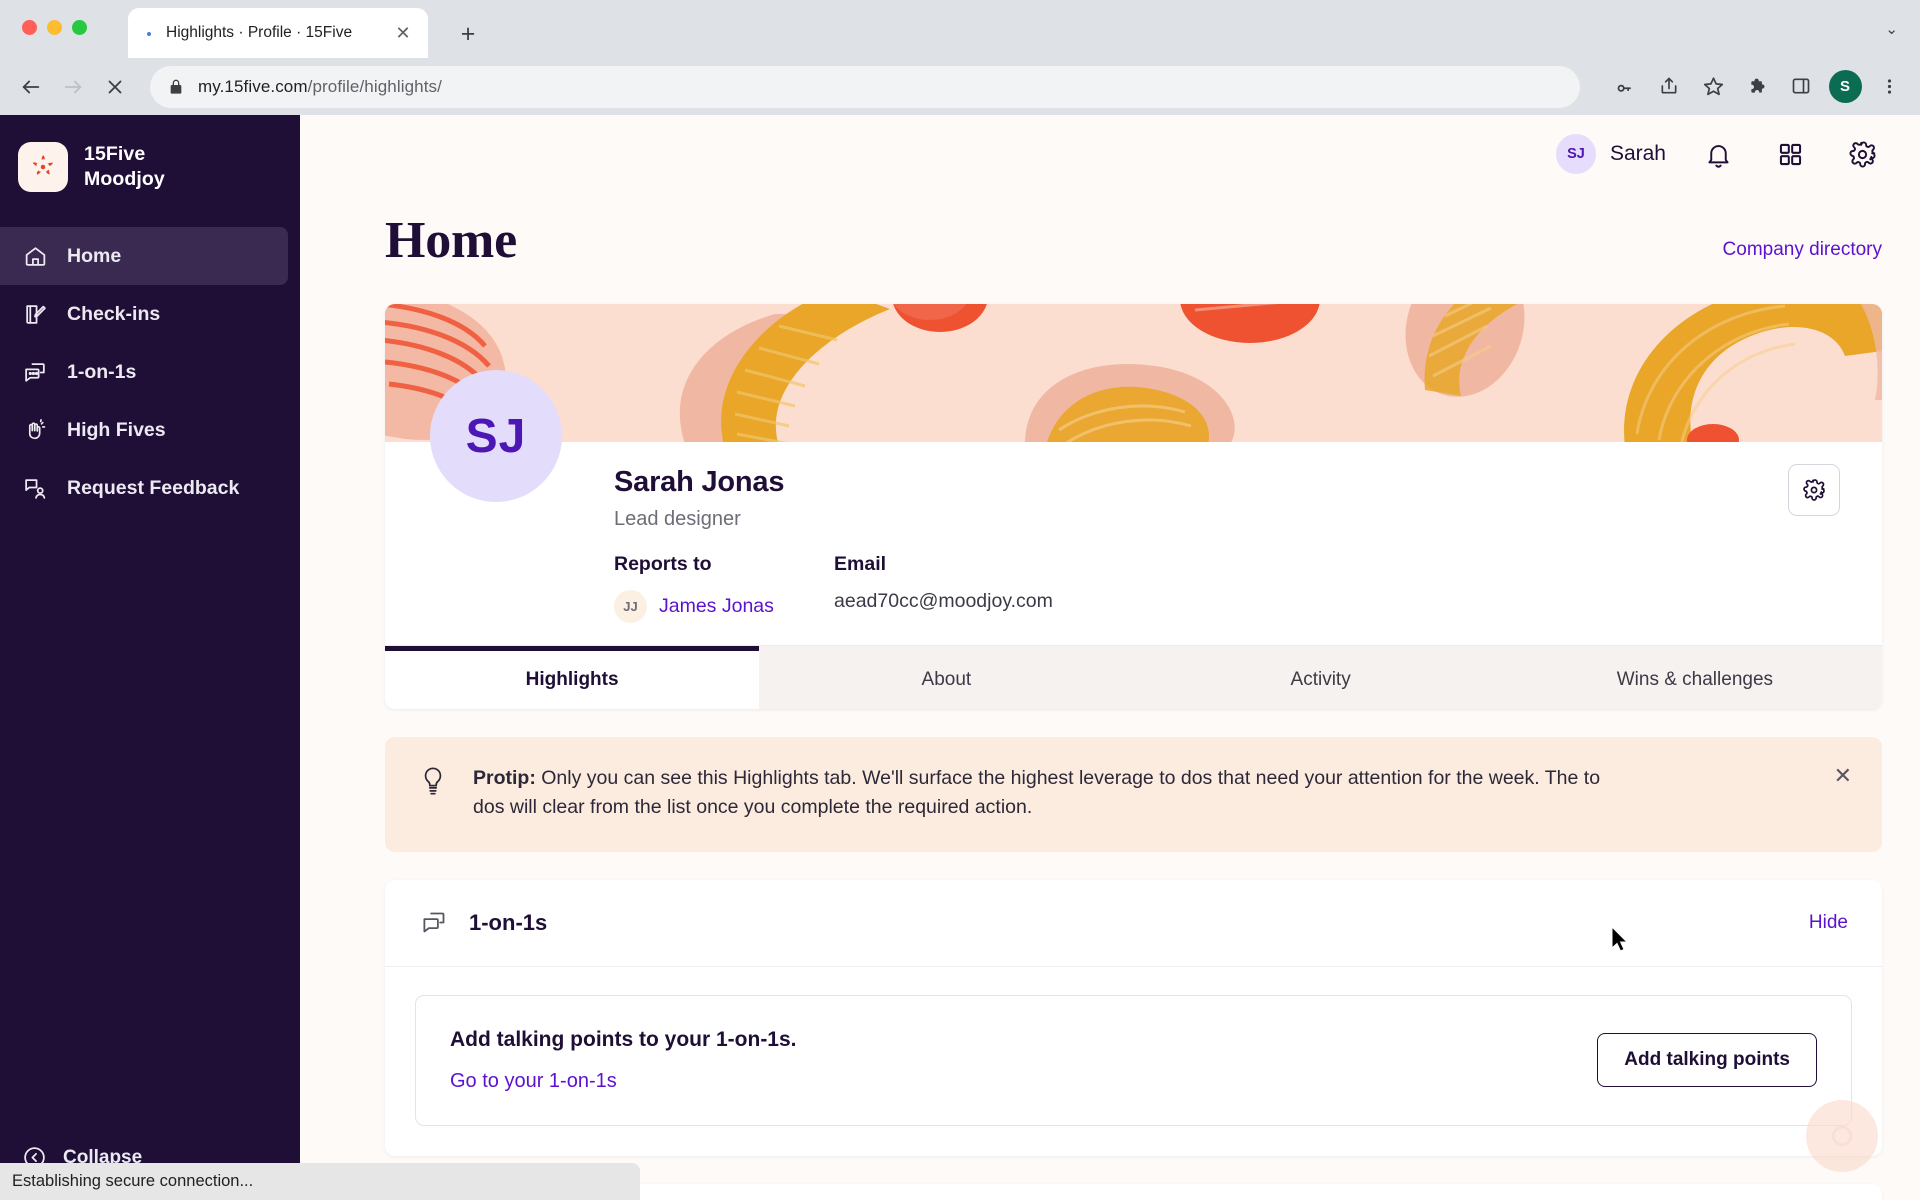  I want to click on browser-profile-avatar: S, so click(1845, 86).